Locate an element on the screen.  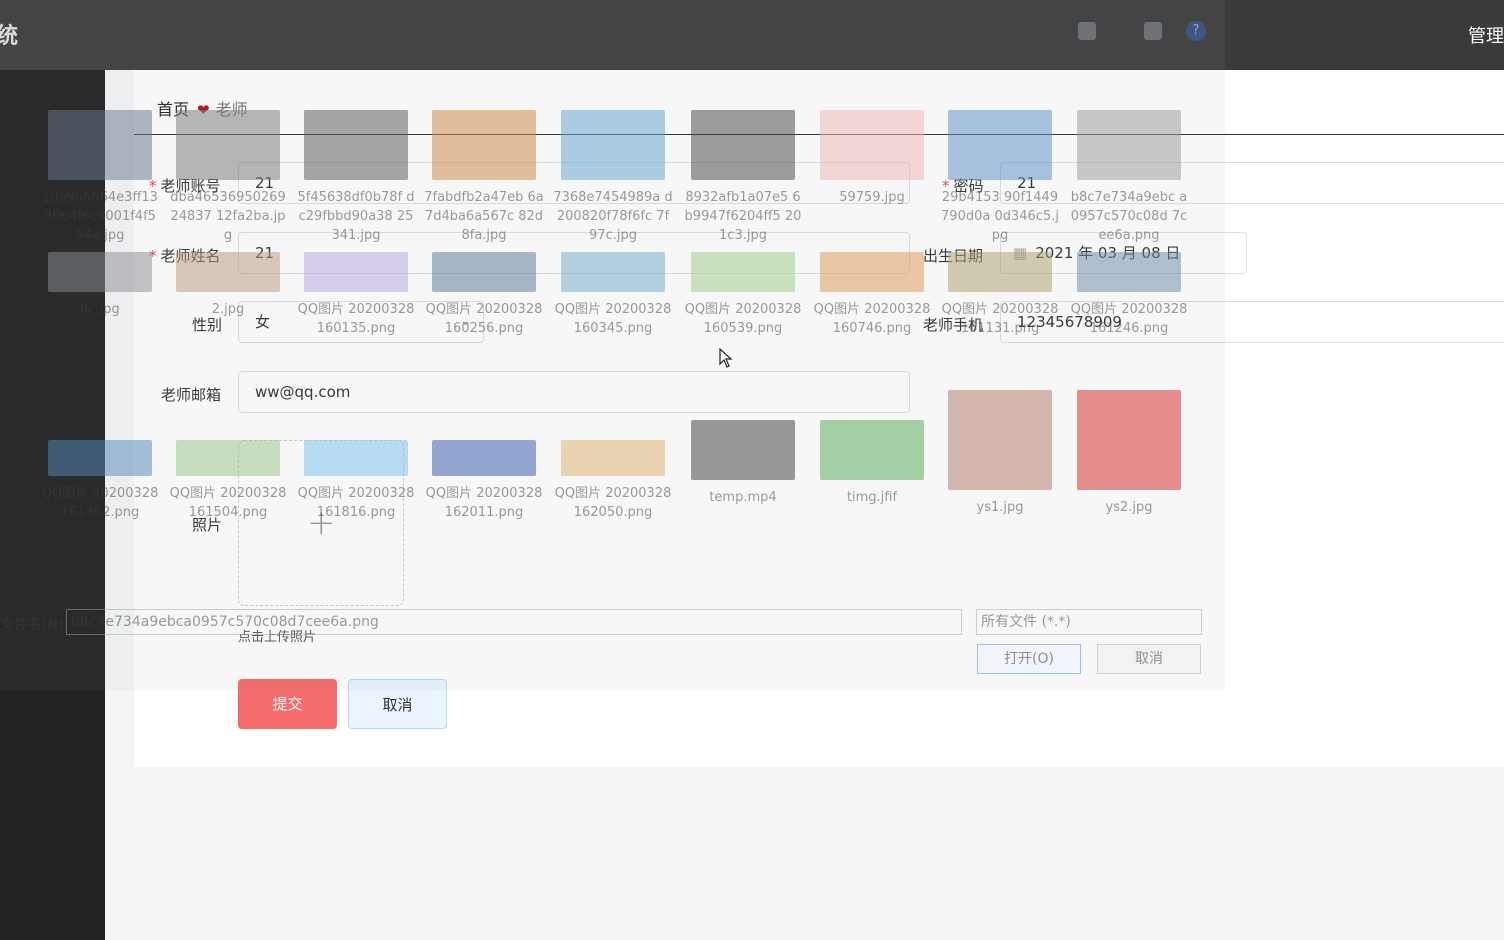
sidebar is located at coordinates (52, 505).